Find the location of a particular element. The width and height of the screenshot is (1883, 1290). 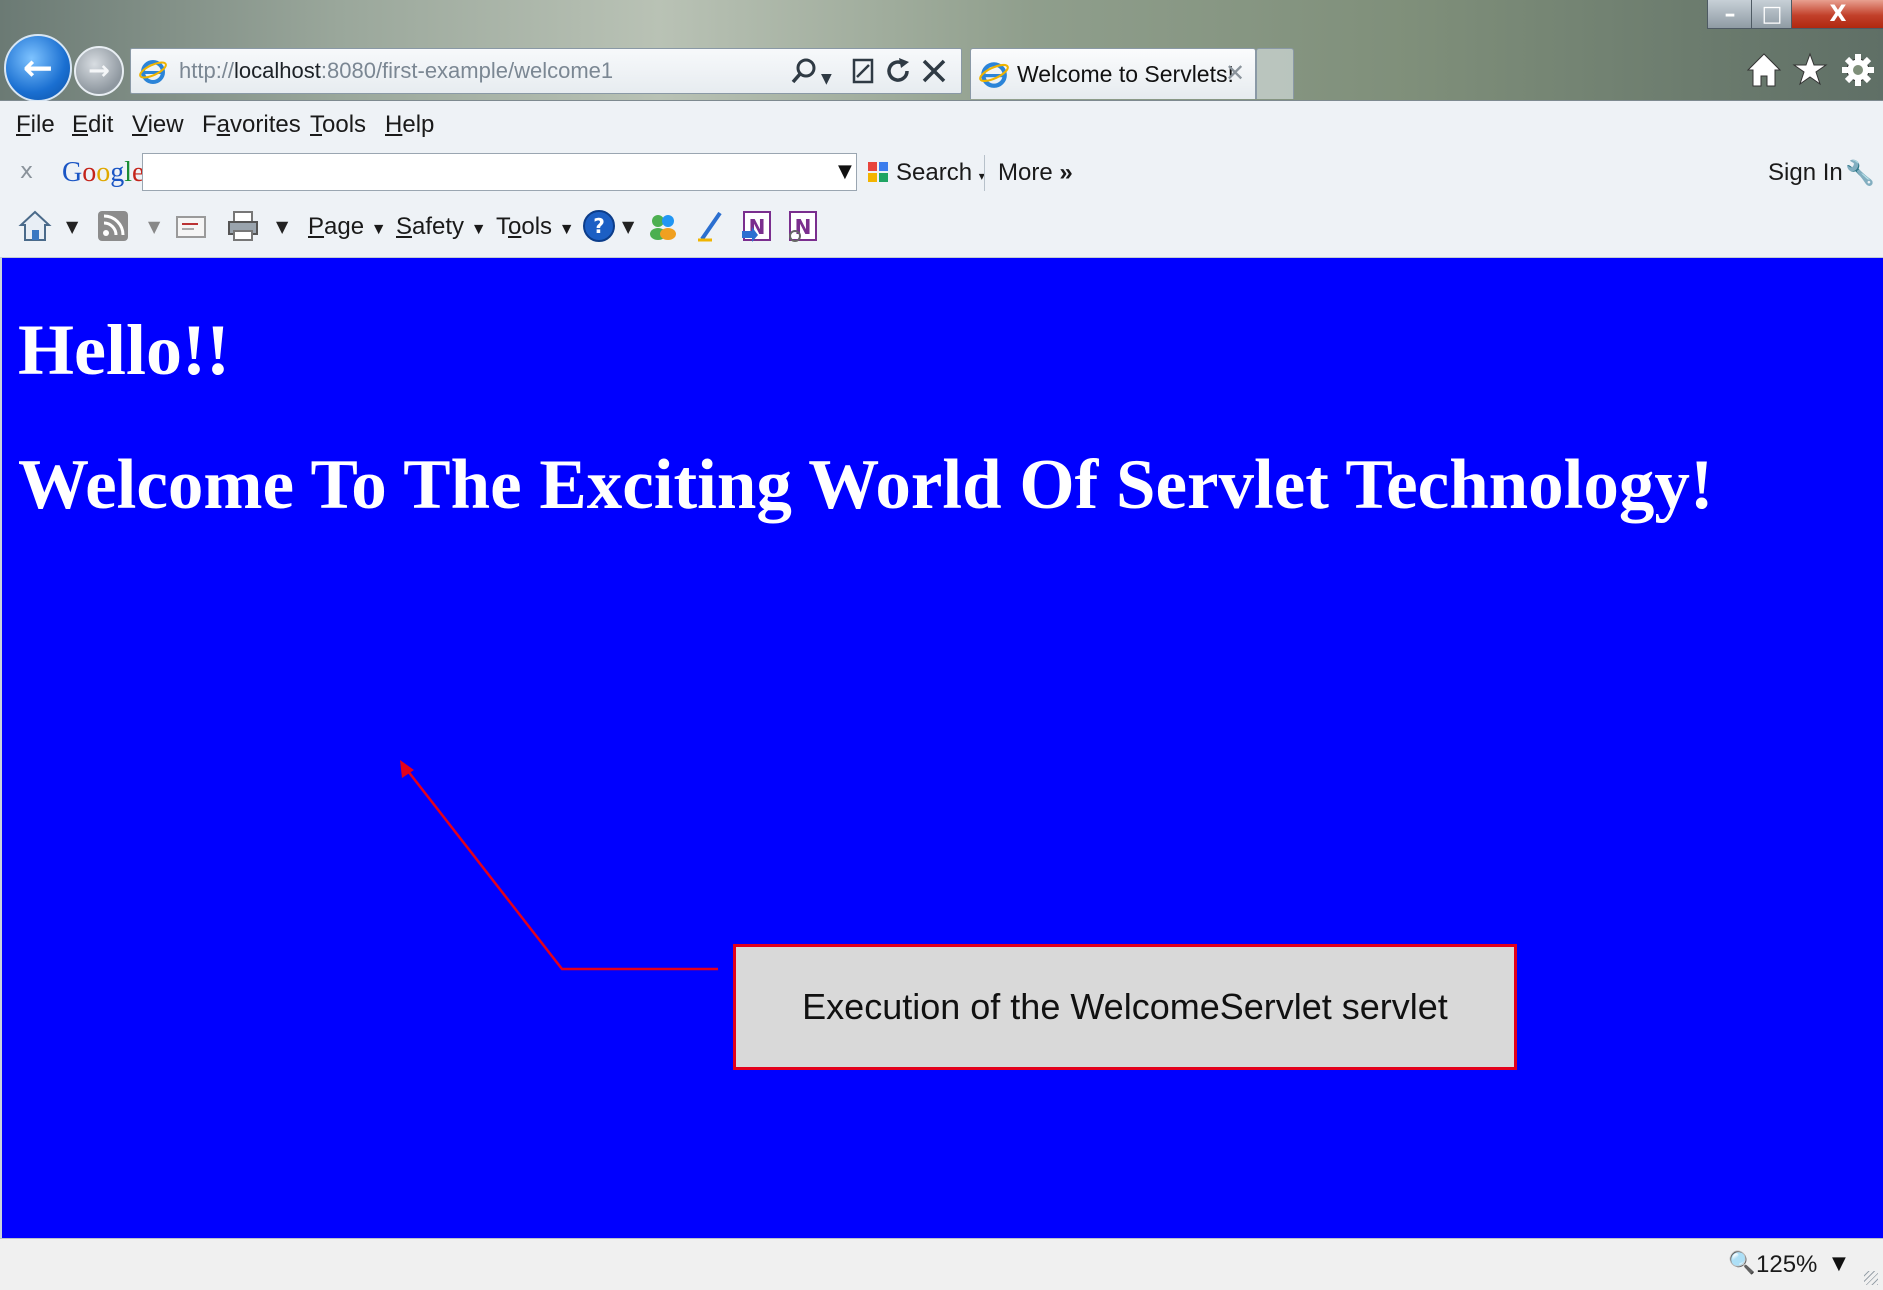

callout-box: Execution of the WelcomeServlet servlet is located at coordinates (1125, 1007).